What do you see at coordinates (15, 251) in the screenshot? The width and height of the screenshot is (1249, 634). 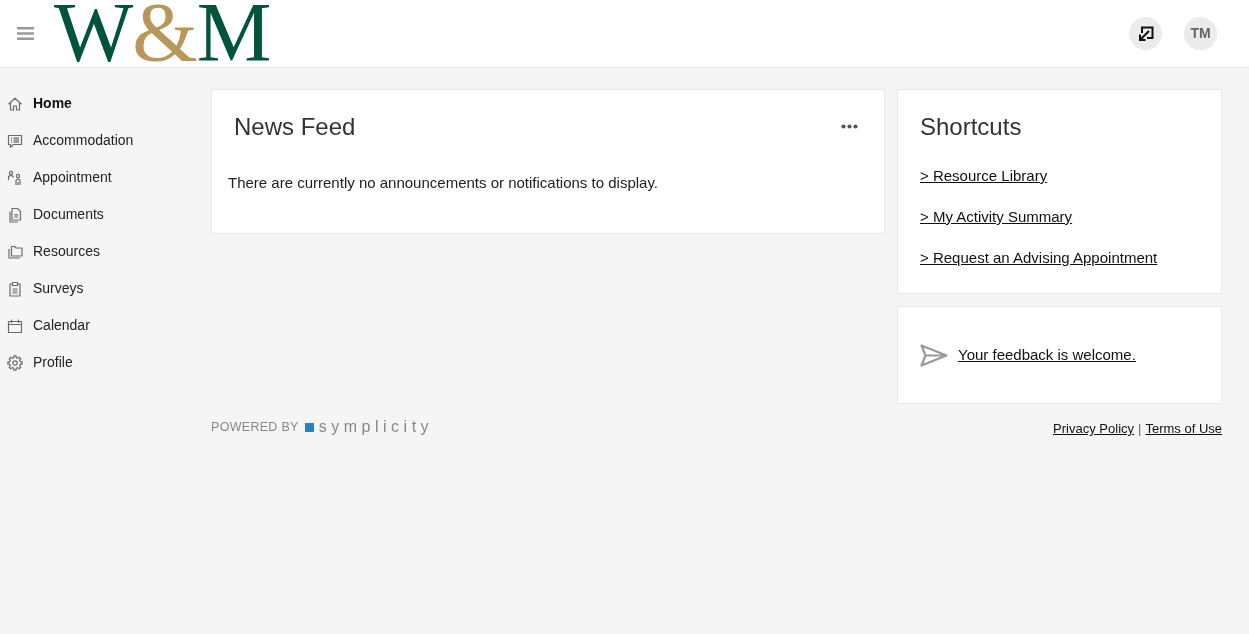 I see `folders-icon` at bounding box center [15, 251].